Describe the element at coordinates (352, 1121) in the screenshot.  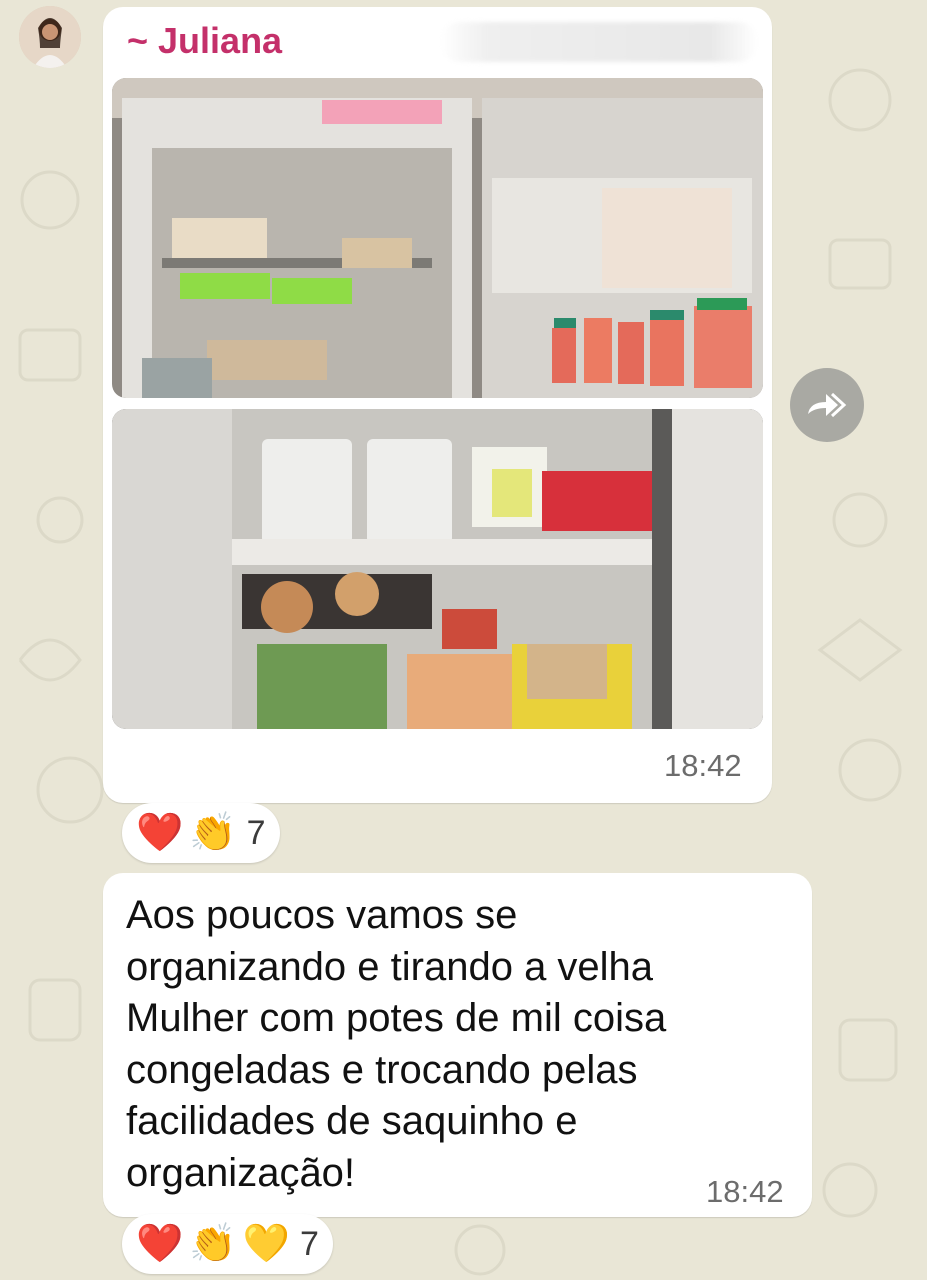
I see `message-line: facilidades de saquinho e` at that location.